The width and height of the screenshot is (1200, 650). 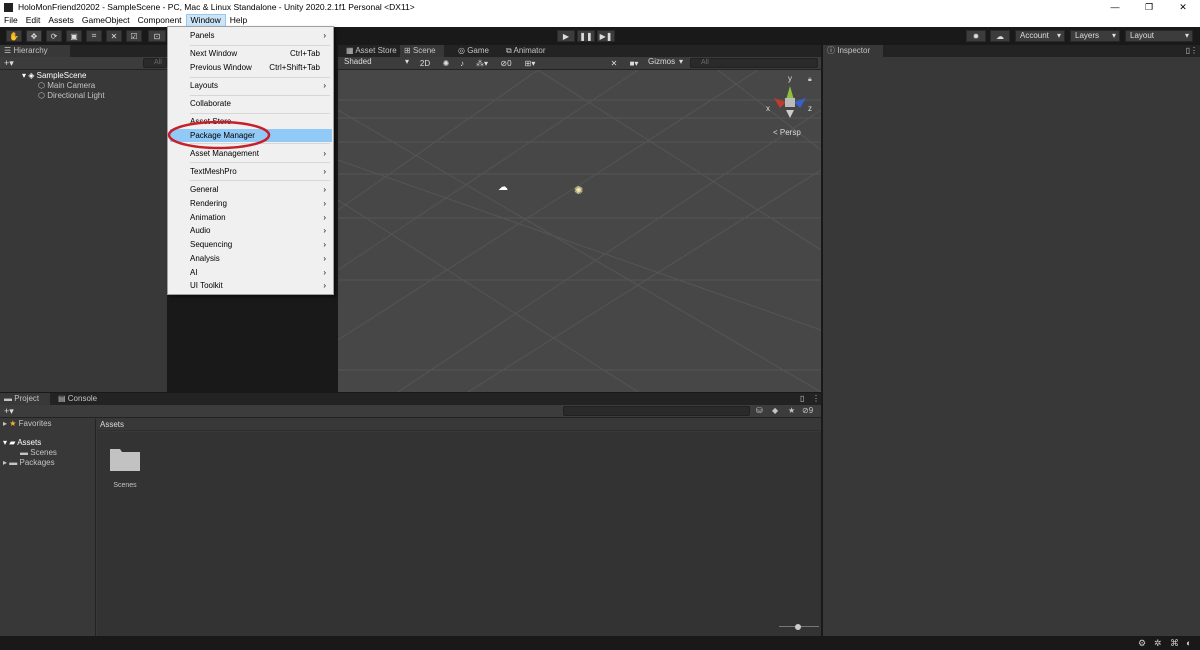 What do you see at coordinates (606, 36) in the screenshot?
I see `step-button: ▶❚` at bounding box center [606, 36].